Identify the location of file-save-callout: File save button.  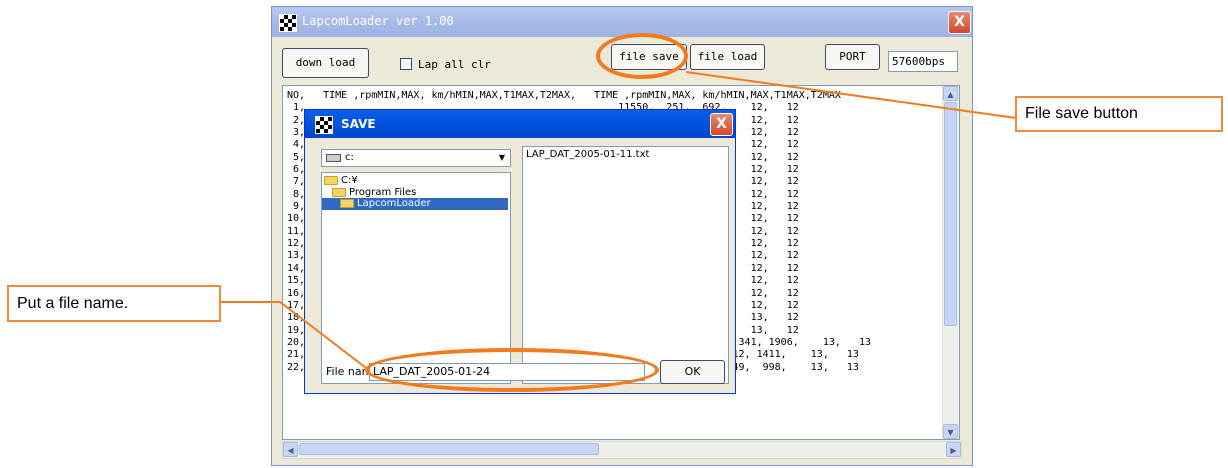
(1119, 114).